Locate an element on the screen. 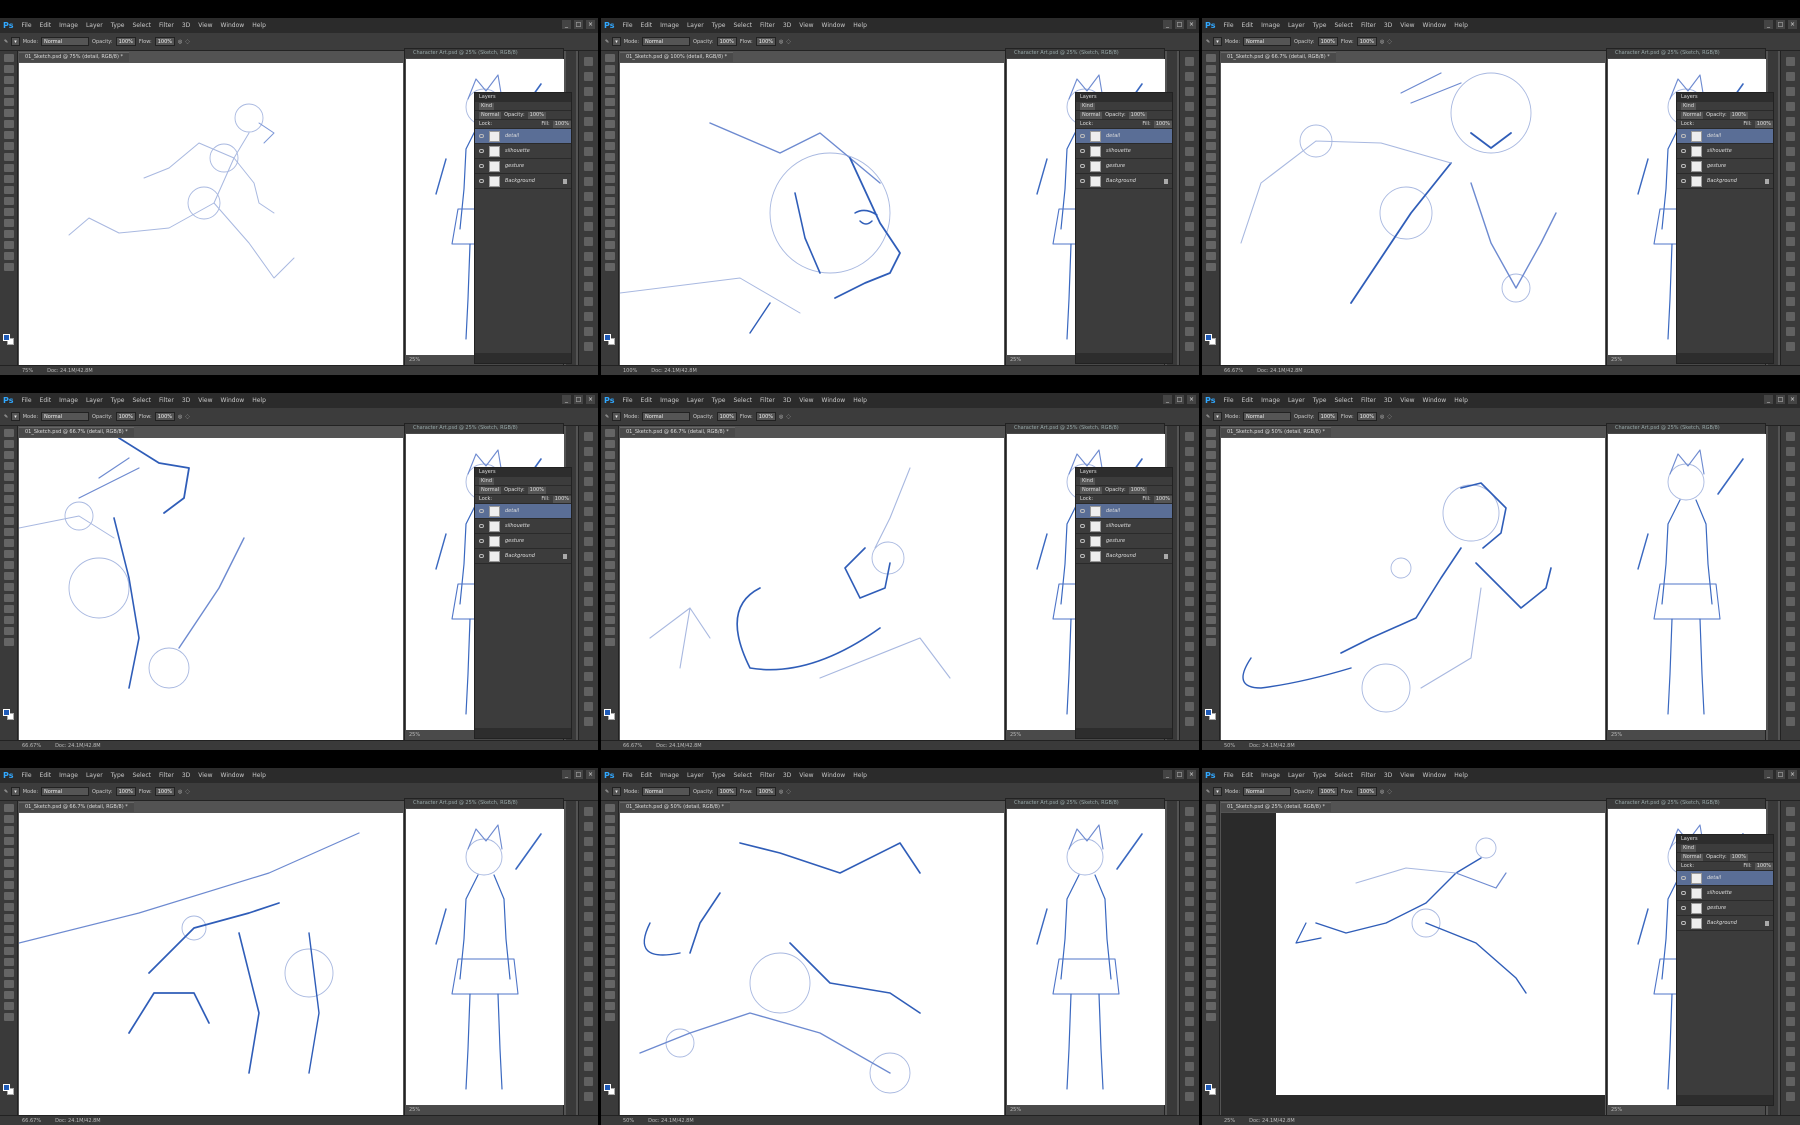 The height and width of the screenshot is (1125, 1800). path-select-tool-icon is located at coordinates (610, 609).